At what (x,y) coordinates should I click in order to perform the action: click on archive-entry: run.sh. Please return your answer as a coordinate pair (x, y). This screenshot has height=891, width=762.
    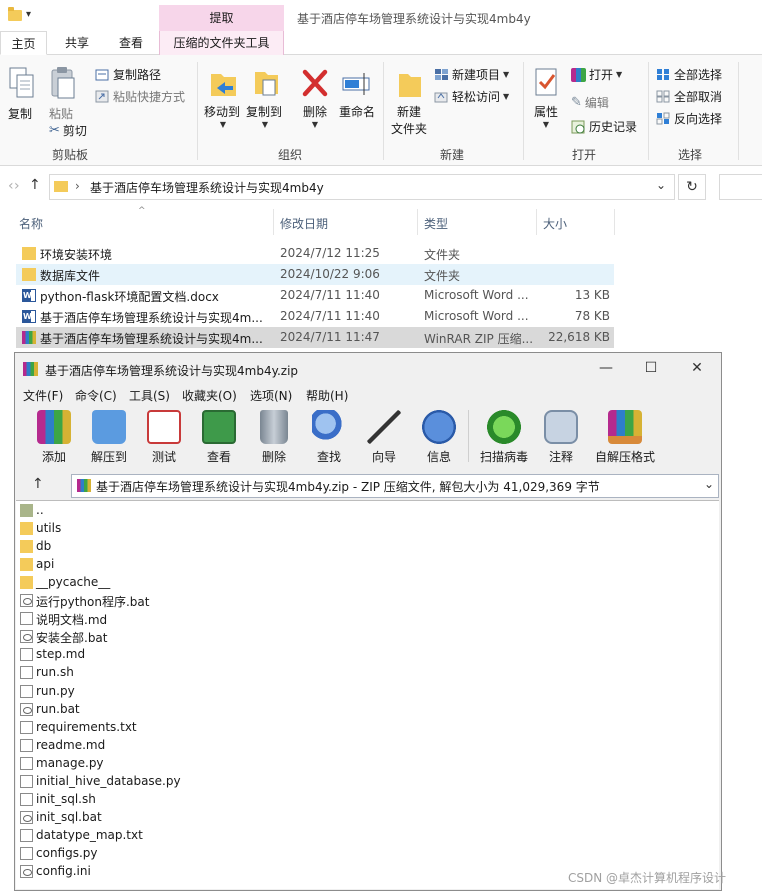
    Looking at the image, I should click on (359, 673).